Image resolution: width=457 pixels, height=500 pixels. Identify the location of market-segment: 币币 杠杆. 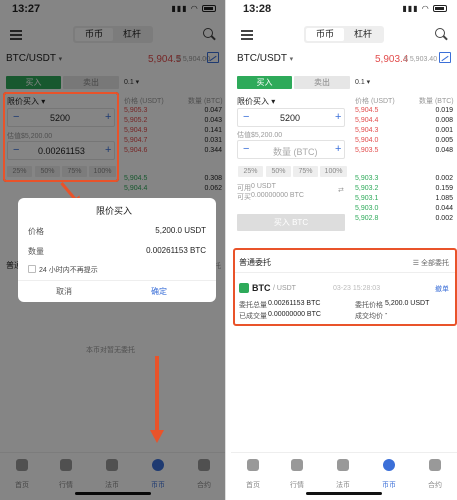
(344, 34).